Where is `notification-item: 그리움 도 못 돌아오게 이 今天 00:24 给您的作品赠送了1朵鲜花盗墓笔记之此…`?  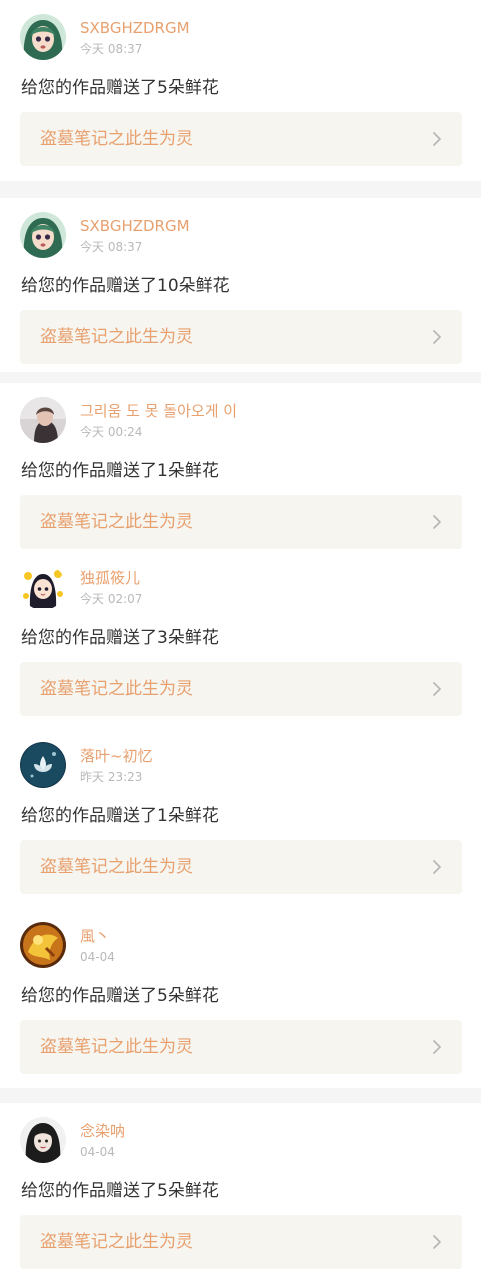 notification-item: 그리움 도 못 돌아오게 이 今天 00:24 给您的作品赠送了1朵鲜花盗墓笔记之此… is located at coordinates (240, 466).